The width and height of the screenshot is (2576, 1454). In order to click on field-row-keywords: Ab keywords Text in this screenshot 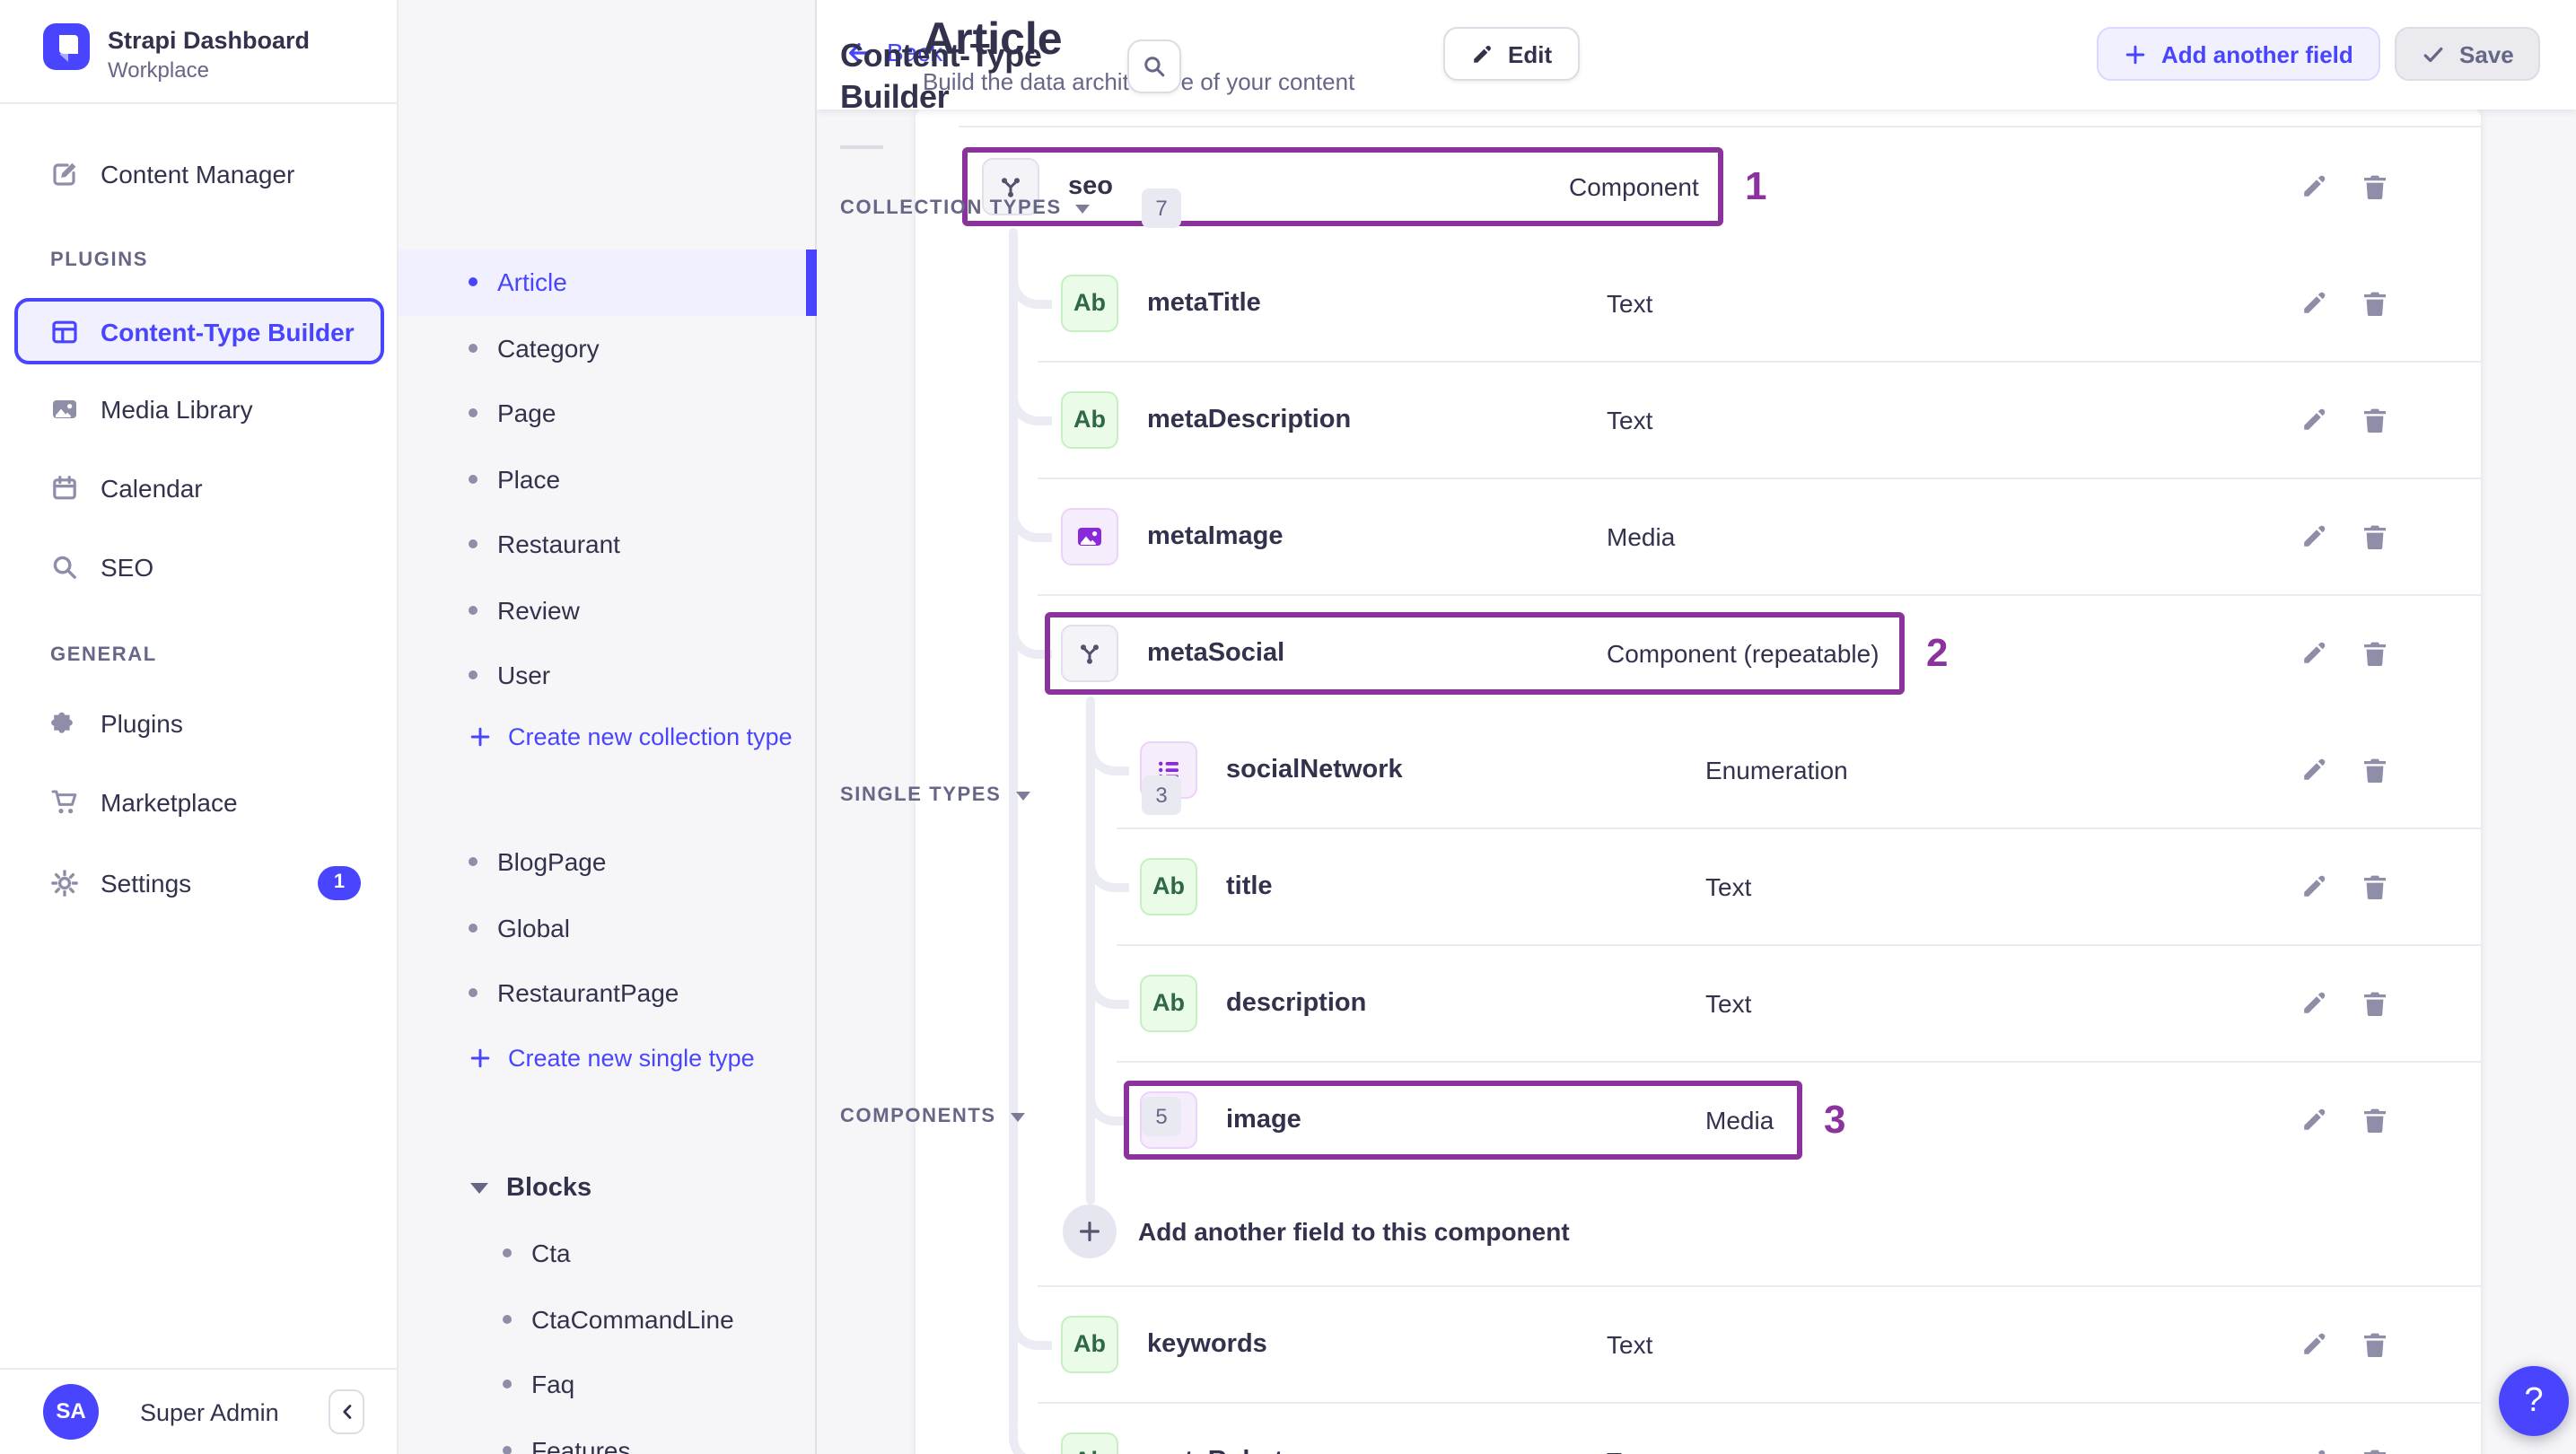, I will do `click(1698, 1343)`.